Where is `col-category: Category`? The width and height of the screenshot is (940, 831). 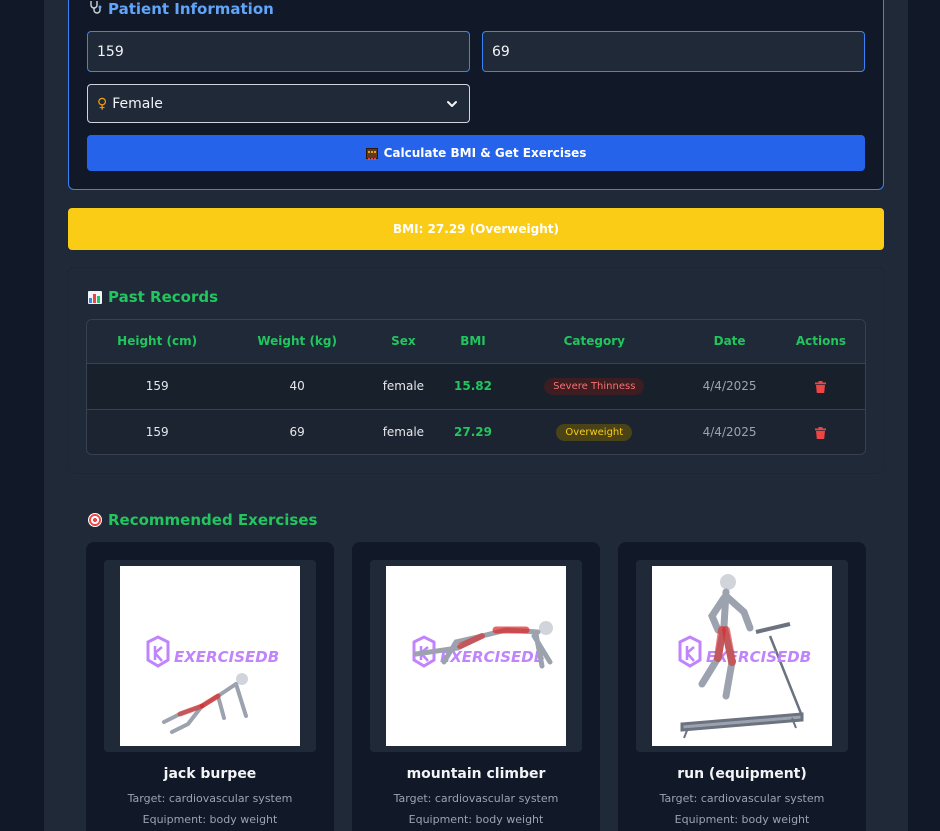
col-category: Category is located at coordinates (594, 341).